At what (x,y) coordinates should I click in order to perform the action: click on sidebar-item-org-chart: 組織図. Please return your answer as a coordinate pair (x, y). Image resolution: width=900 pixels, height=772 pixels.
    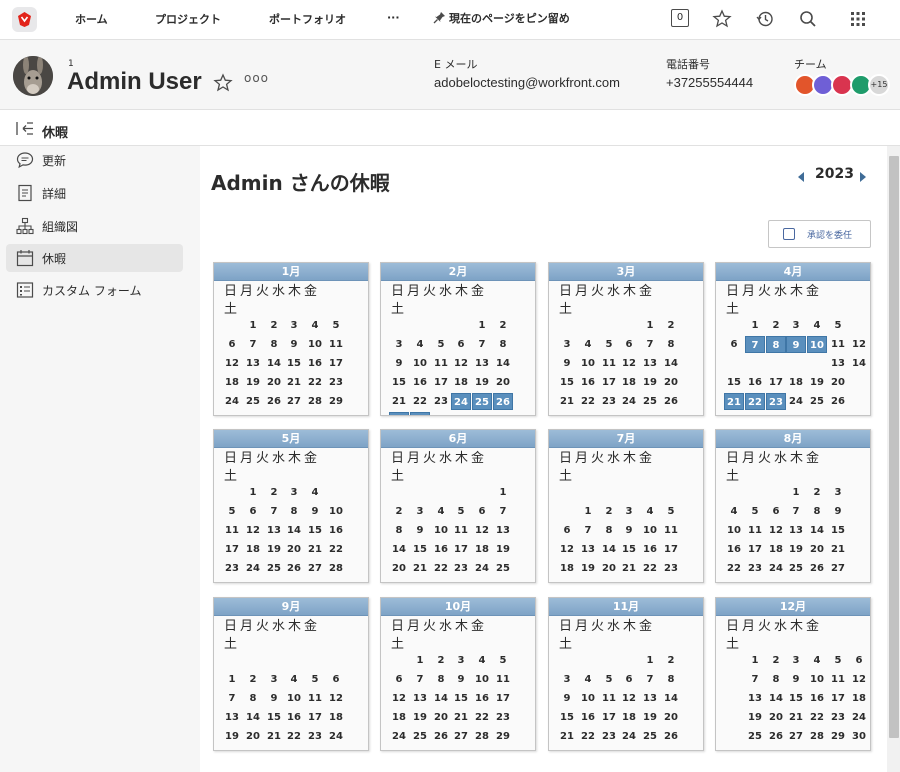
    Looking at the image, I should click on (94, 226).